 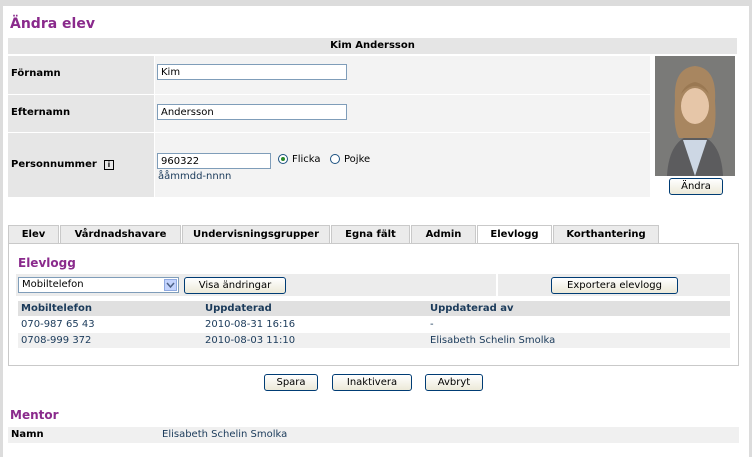 I want to click on save-button: Spara, so click(x=291, y=382).